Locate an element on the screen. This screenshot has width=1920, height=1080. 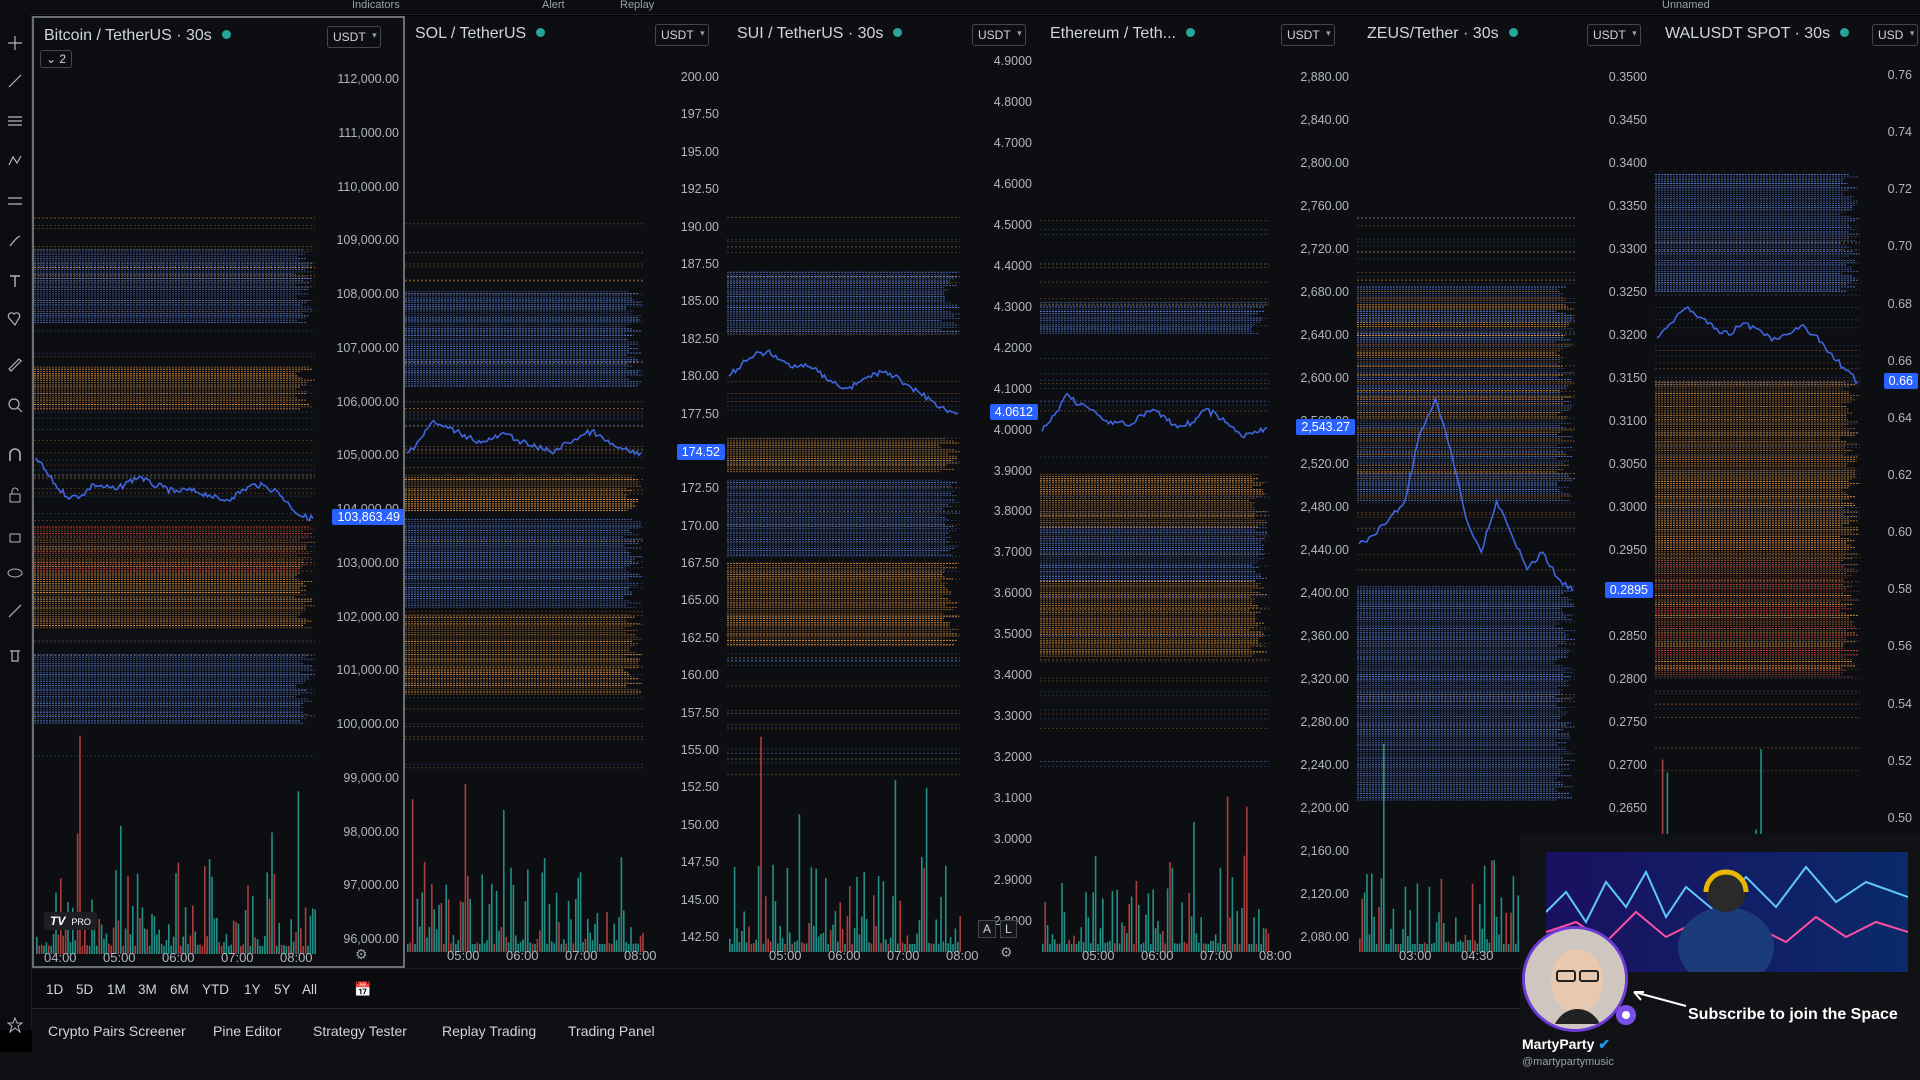
price-tick-label: 0.58 is located at coordinates (1899, 589).